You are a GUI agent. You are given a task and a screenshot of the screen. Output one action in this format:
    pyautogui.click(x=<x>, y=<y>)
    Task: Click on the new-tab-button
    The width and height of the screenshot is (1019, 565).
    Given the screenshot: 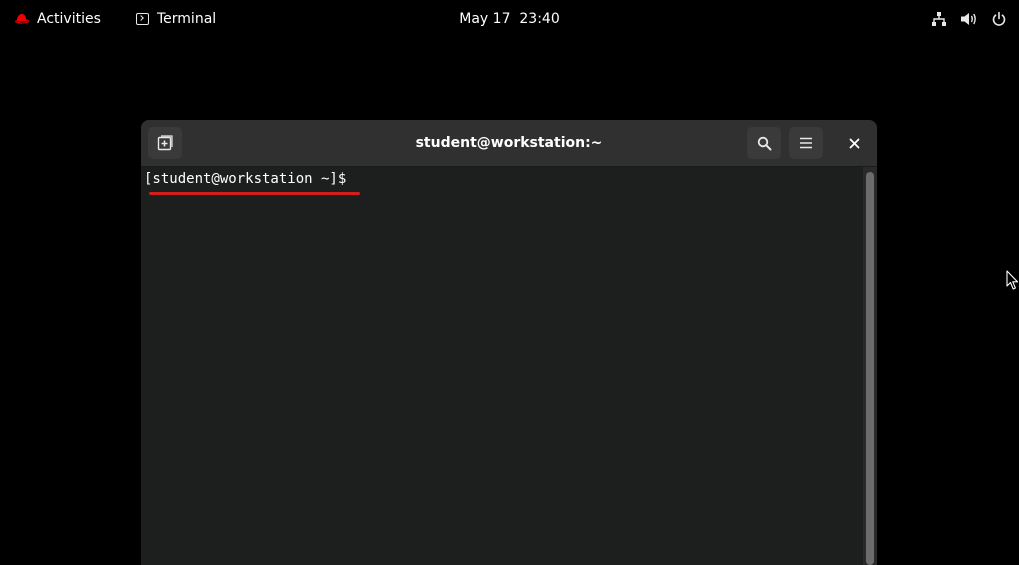 What is the action you would take?
    pyautogui.click(x=165, y=143)
    